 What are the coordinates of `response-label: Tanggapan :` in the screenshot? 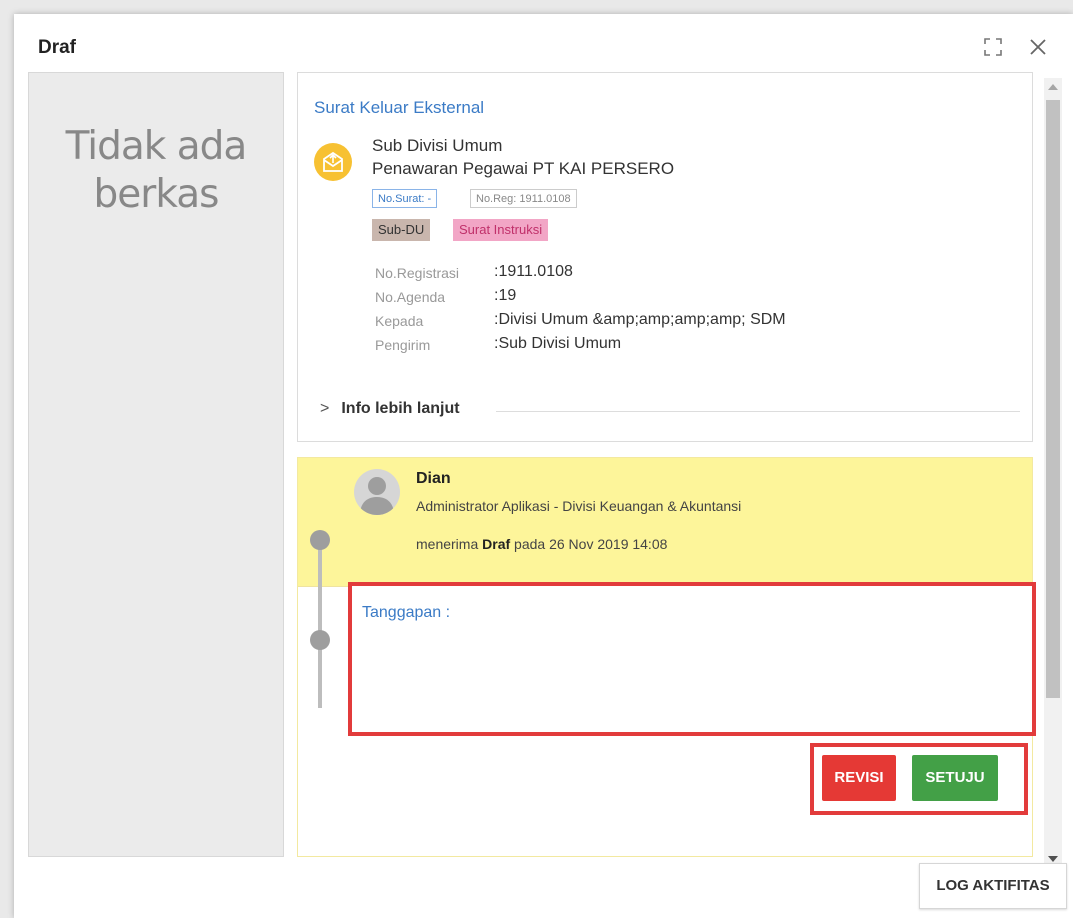 It's located at (406, 612).